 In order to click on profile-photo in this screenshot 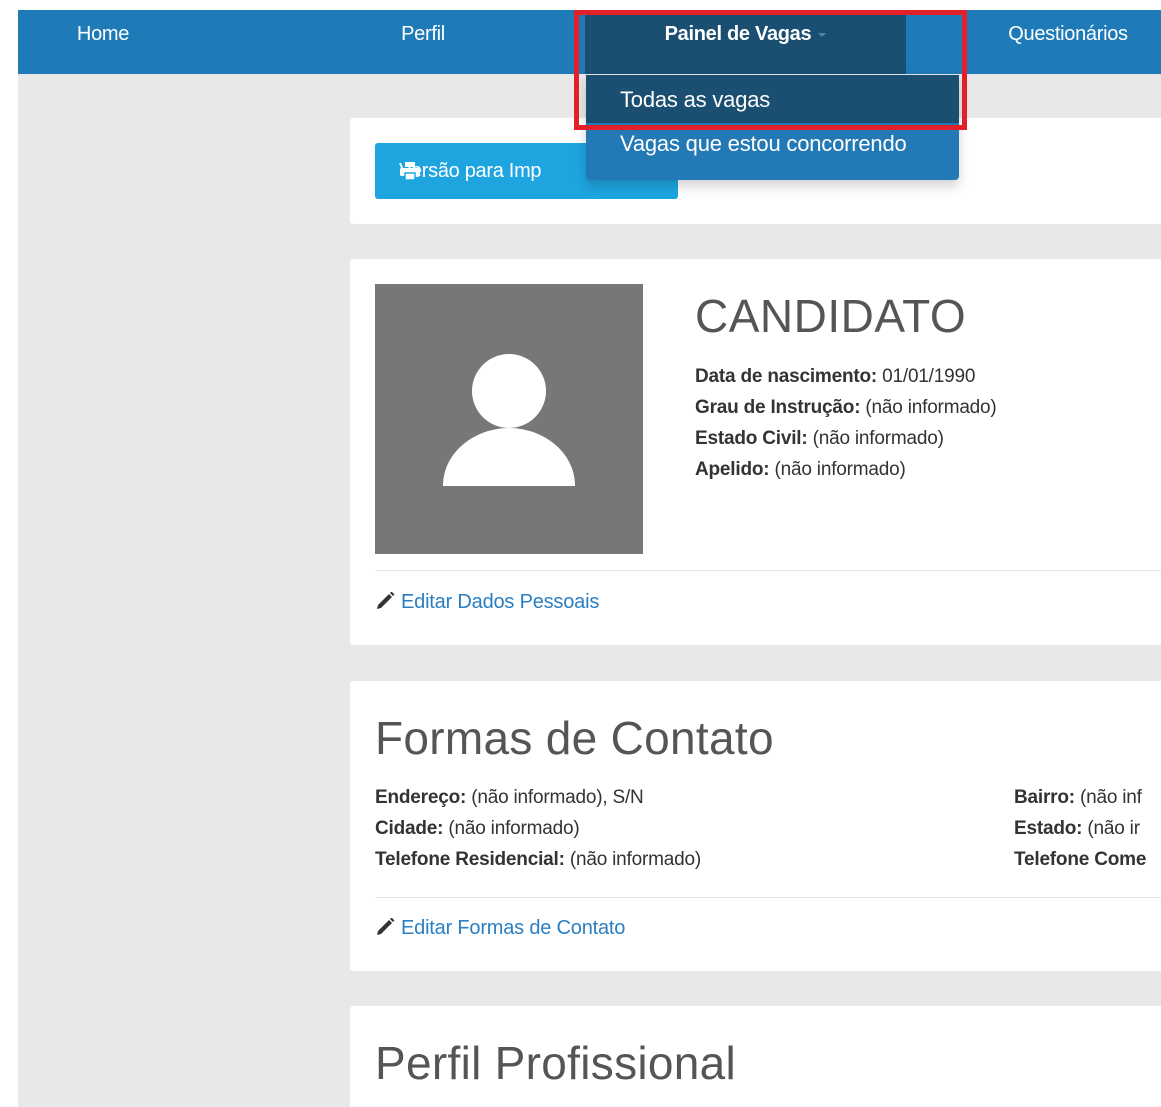, I will do `click(509, 419)`.